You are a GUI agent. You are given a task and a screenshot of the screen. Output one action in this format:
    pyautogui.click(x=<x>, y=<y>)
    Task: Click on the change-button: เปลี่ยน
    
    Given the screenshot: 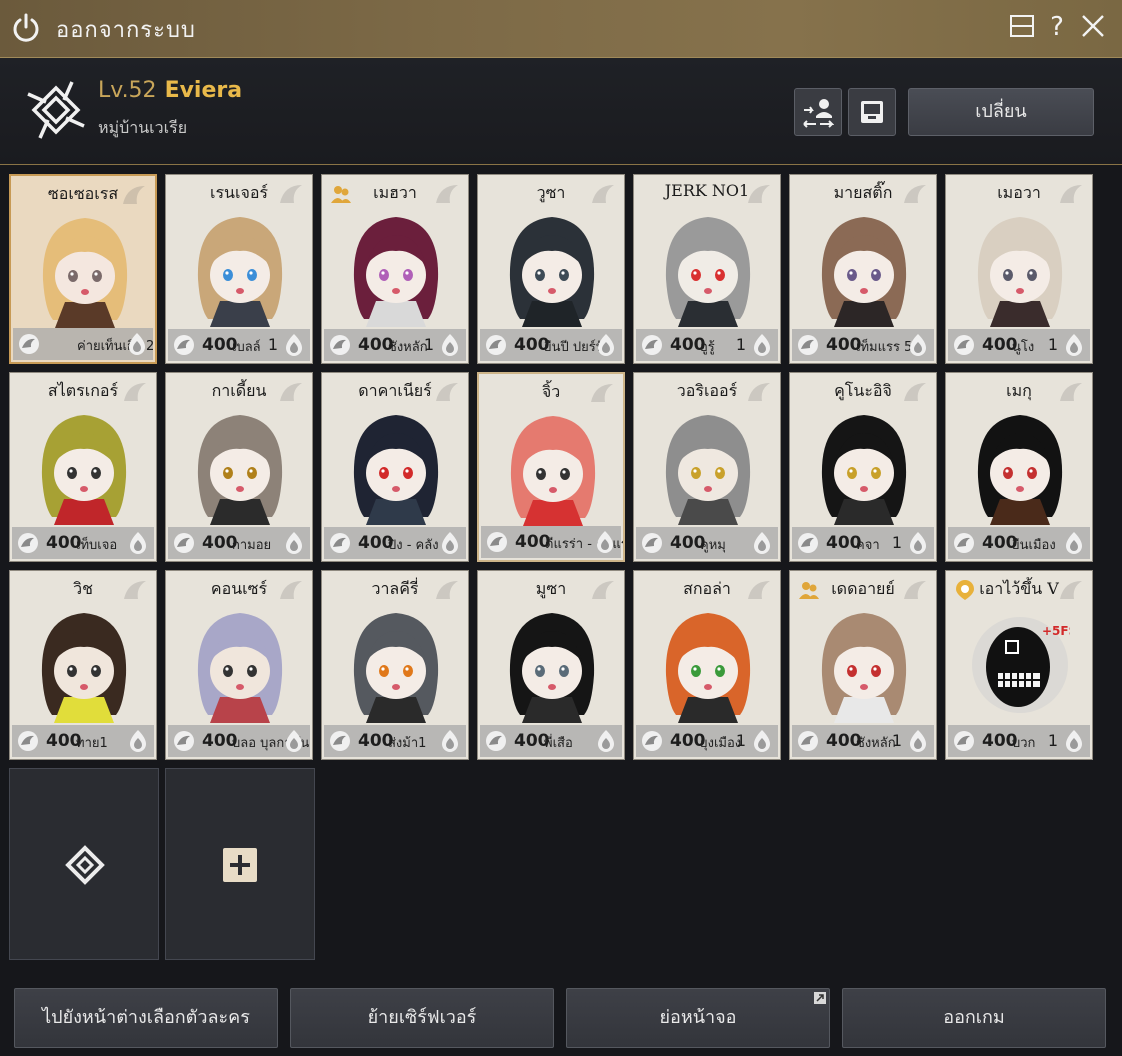 What is the action you would take?
    pyautogui.click(x=1001, y=112)
    